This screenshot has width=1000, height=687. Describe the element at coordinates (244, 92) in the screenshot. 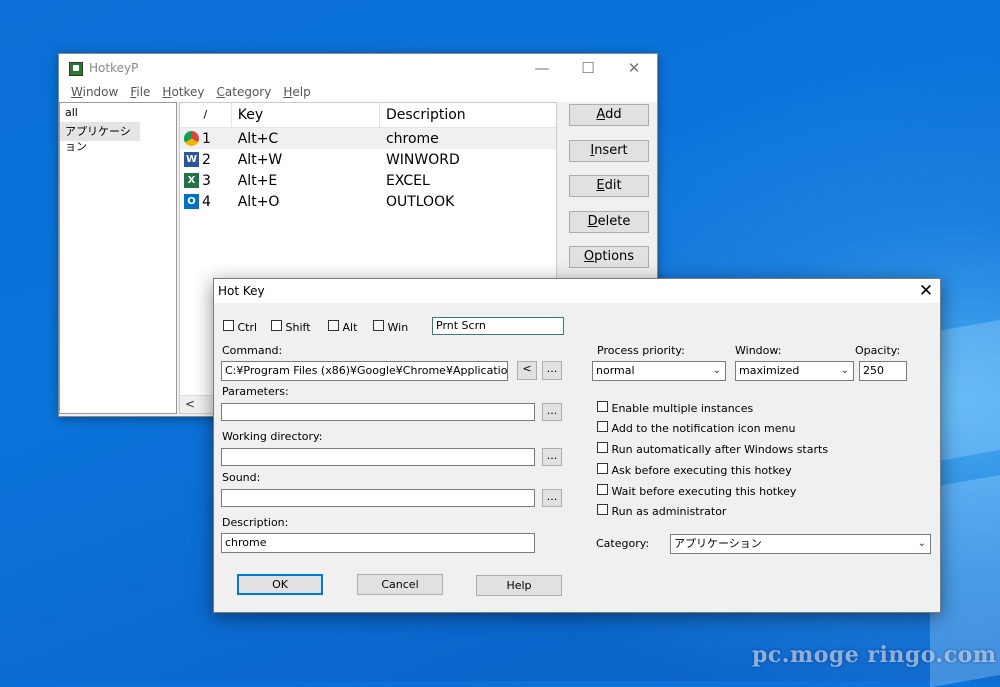

I see `menu-category: Category` at that location.